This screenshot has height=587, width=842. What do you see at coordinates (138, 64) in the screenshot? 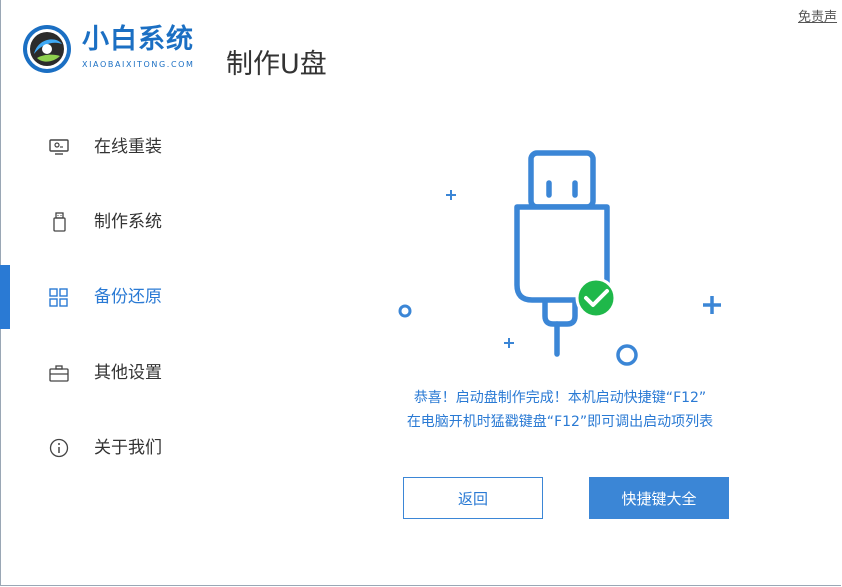
I see `brand-domain: XIAOBAIXITONG.COM` at bounding box center [138, 64].